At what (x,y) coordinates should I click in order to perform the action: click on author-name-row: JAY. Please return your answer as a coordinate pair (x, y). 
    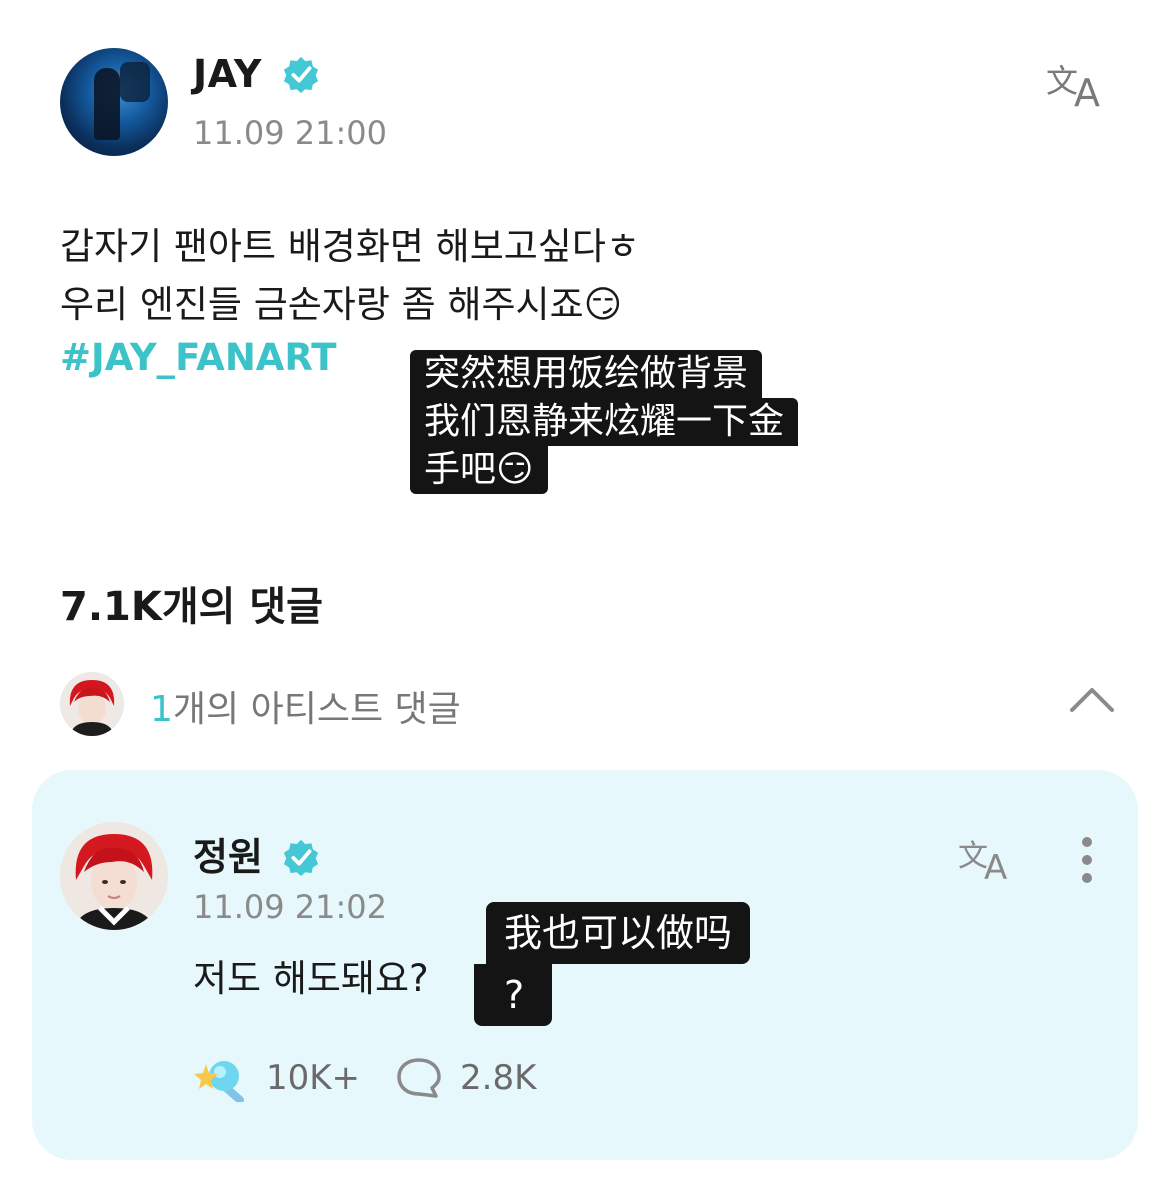
    Looking at the image, I should click on (256, 74).